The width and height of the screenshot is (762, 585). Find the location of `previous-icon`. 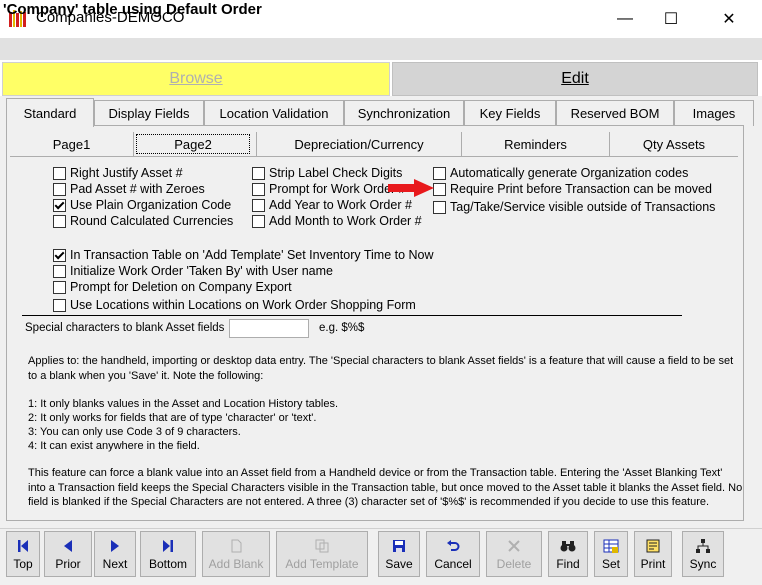

previous-icon is located at coordinates (68, 546).